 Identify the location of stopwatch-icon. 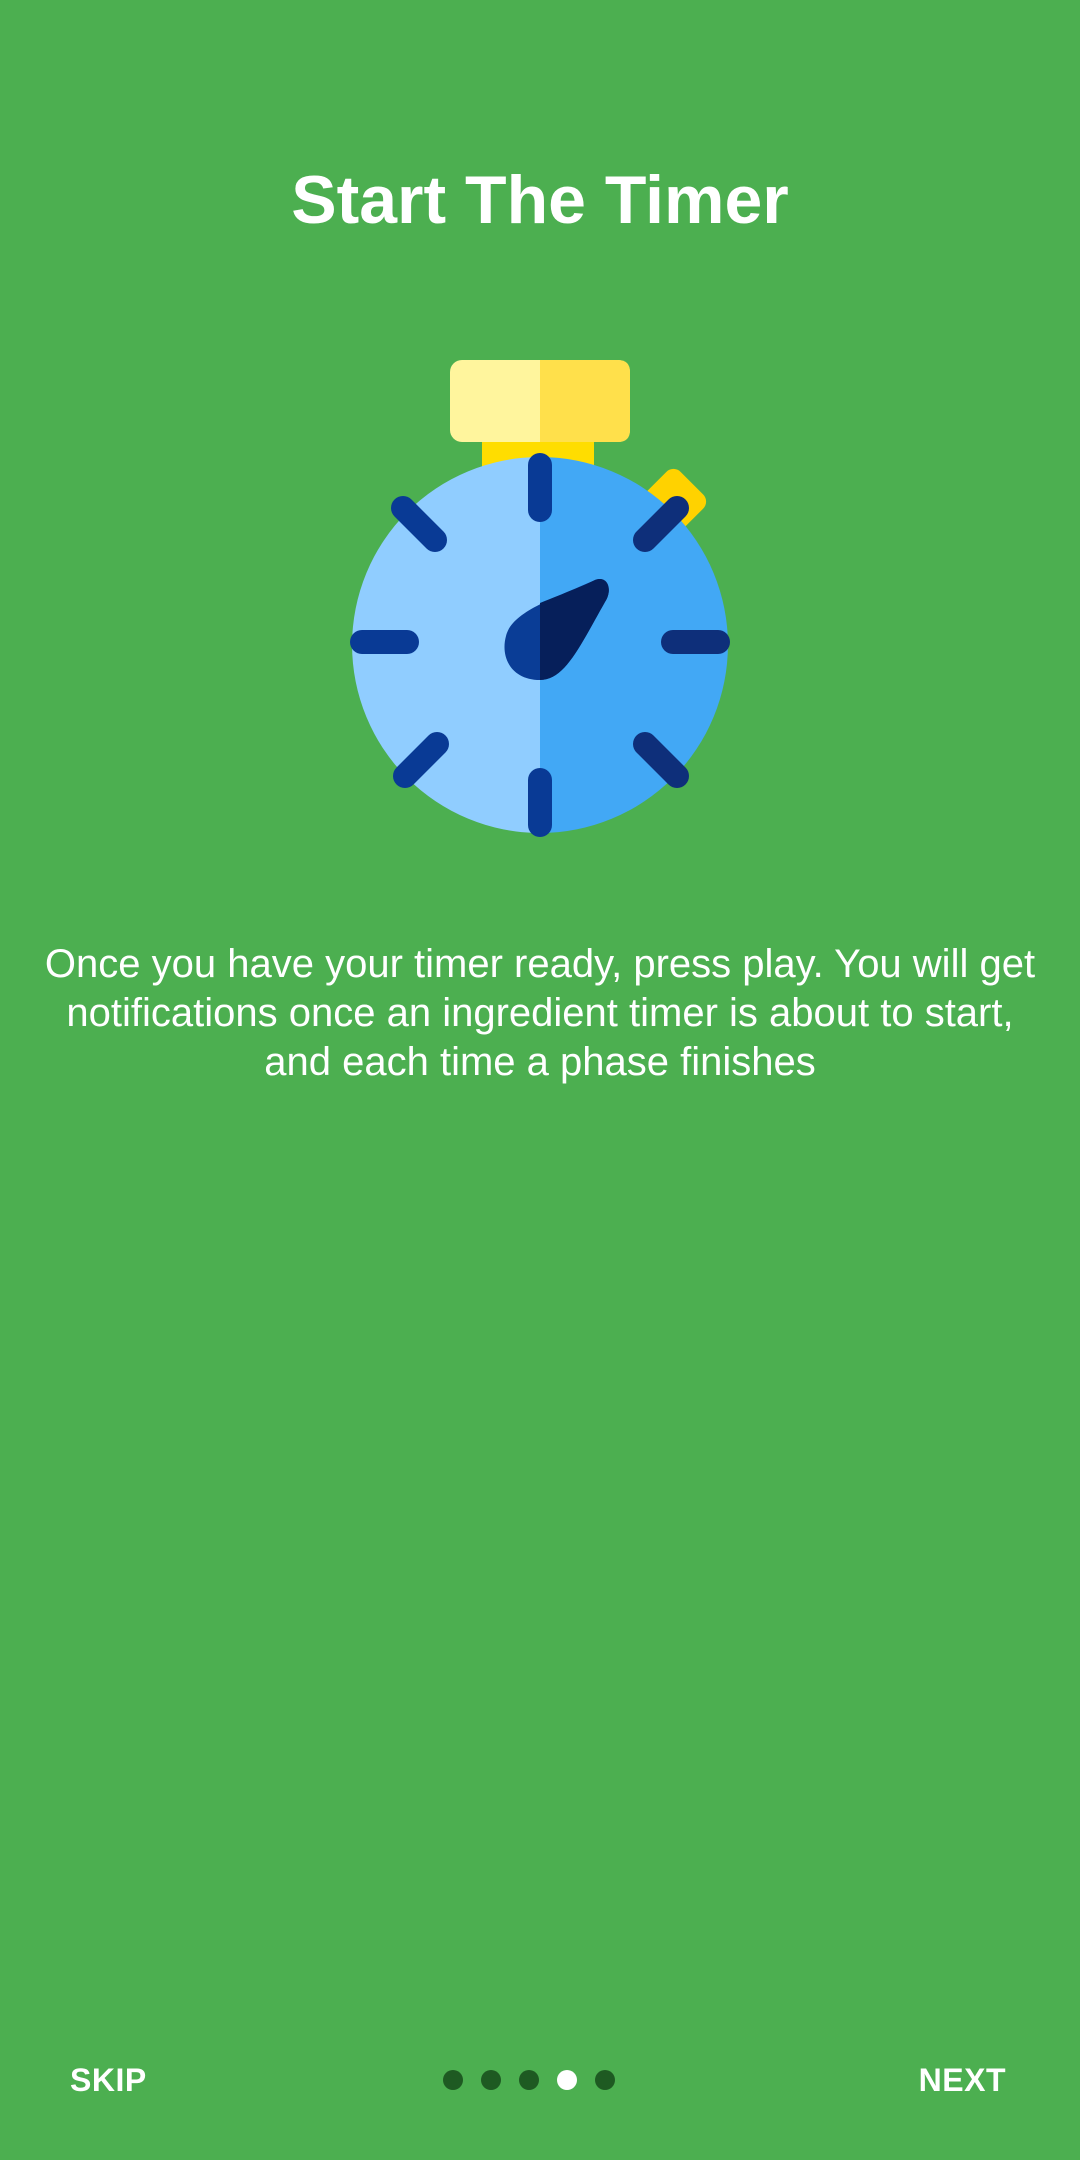
(540, 598).